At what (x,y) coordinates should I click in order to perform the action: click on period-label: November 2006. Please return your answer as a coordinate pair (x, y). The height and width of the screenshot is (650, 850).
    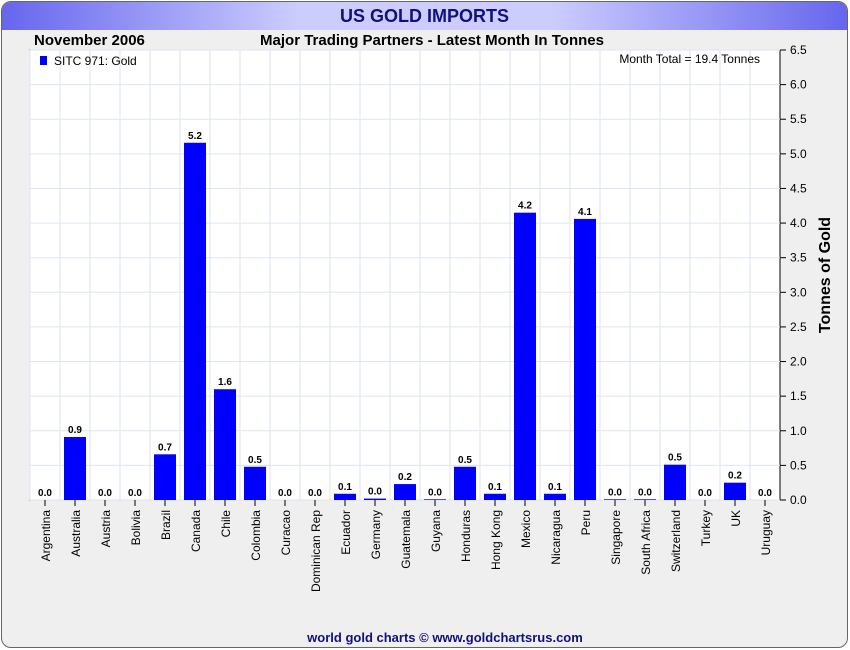
    Looking at the image, I should click on (89, 40).